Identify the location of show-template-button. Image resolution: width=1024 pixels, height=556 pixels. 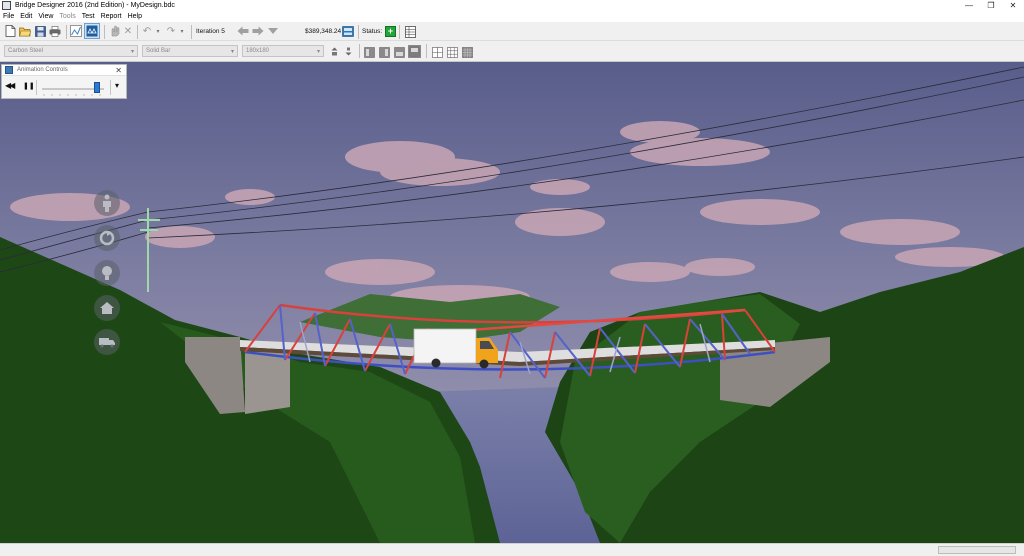
(414, 51).